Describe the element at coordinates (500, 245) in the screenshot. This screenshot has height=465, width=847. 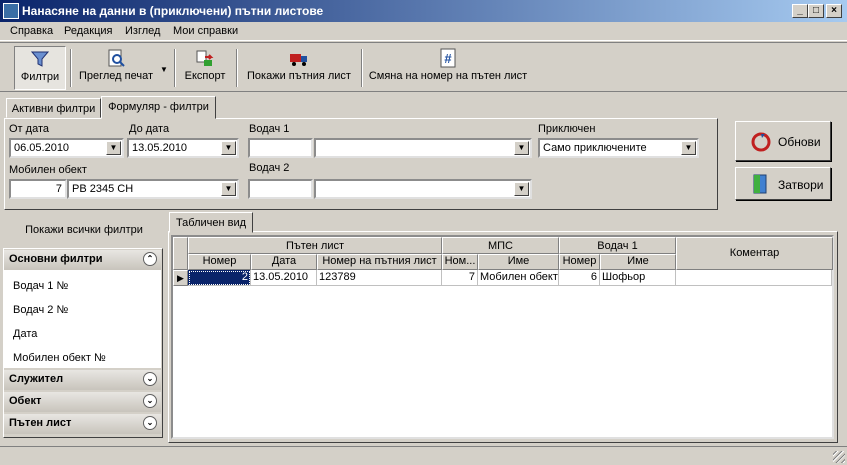
I see `header-group-mps: МПС` at that location.